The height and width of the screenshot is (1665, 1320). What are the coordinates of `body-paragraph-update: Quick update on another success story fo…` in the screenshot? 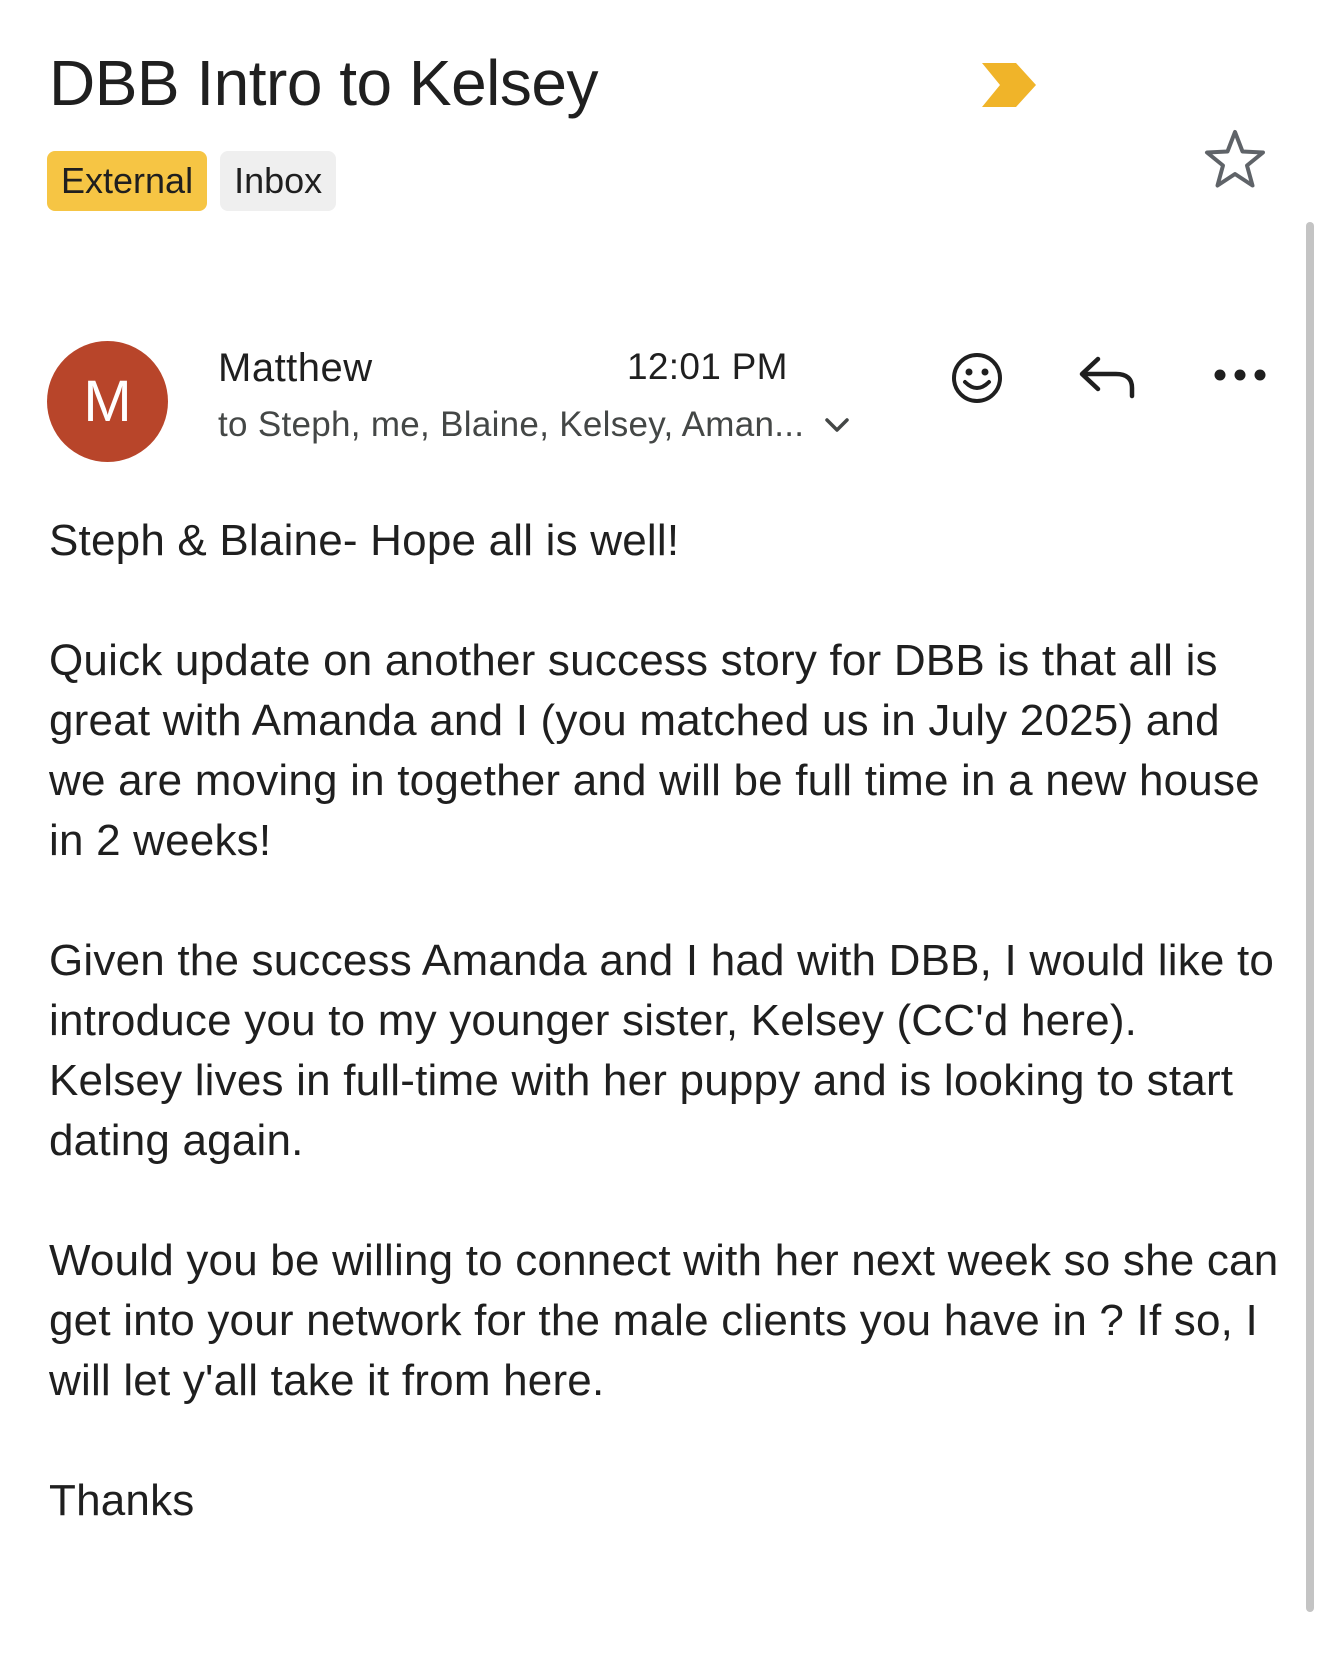 It's located at (654, 750).